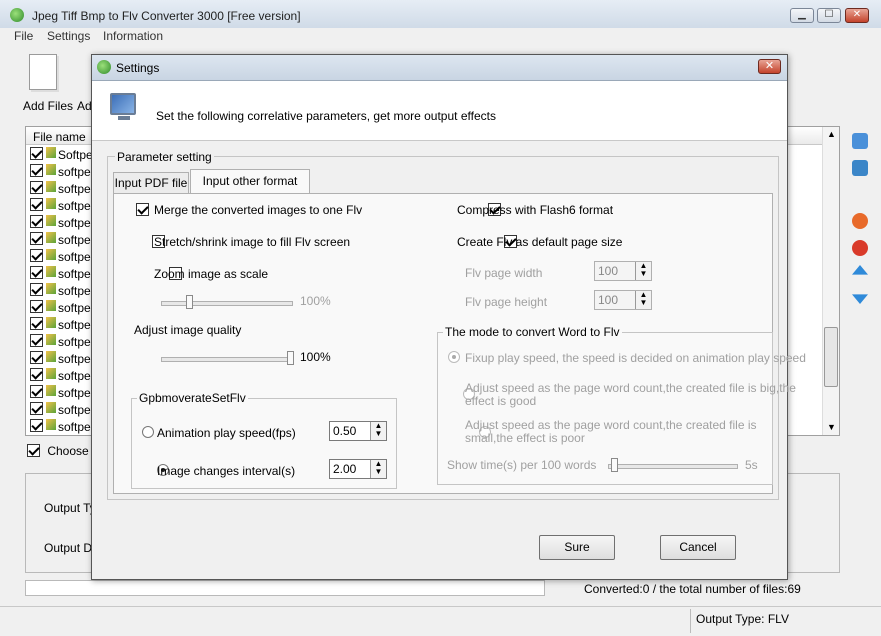 This screenshot has width=881, height=636. I want to click on merge-checkbox, so click(142, 209).